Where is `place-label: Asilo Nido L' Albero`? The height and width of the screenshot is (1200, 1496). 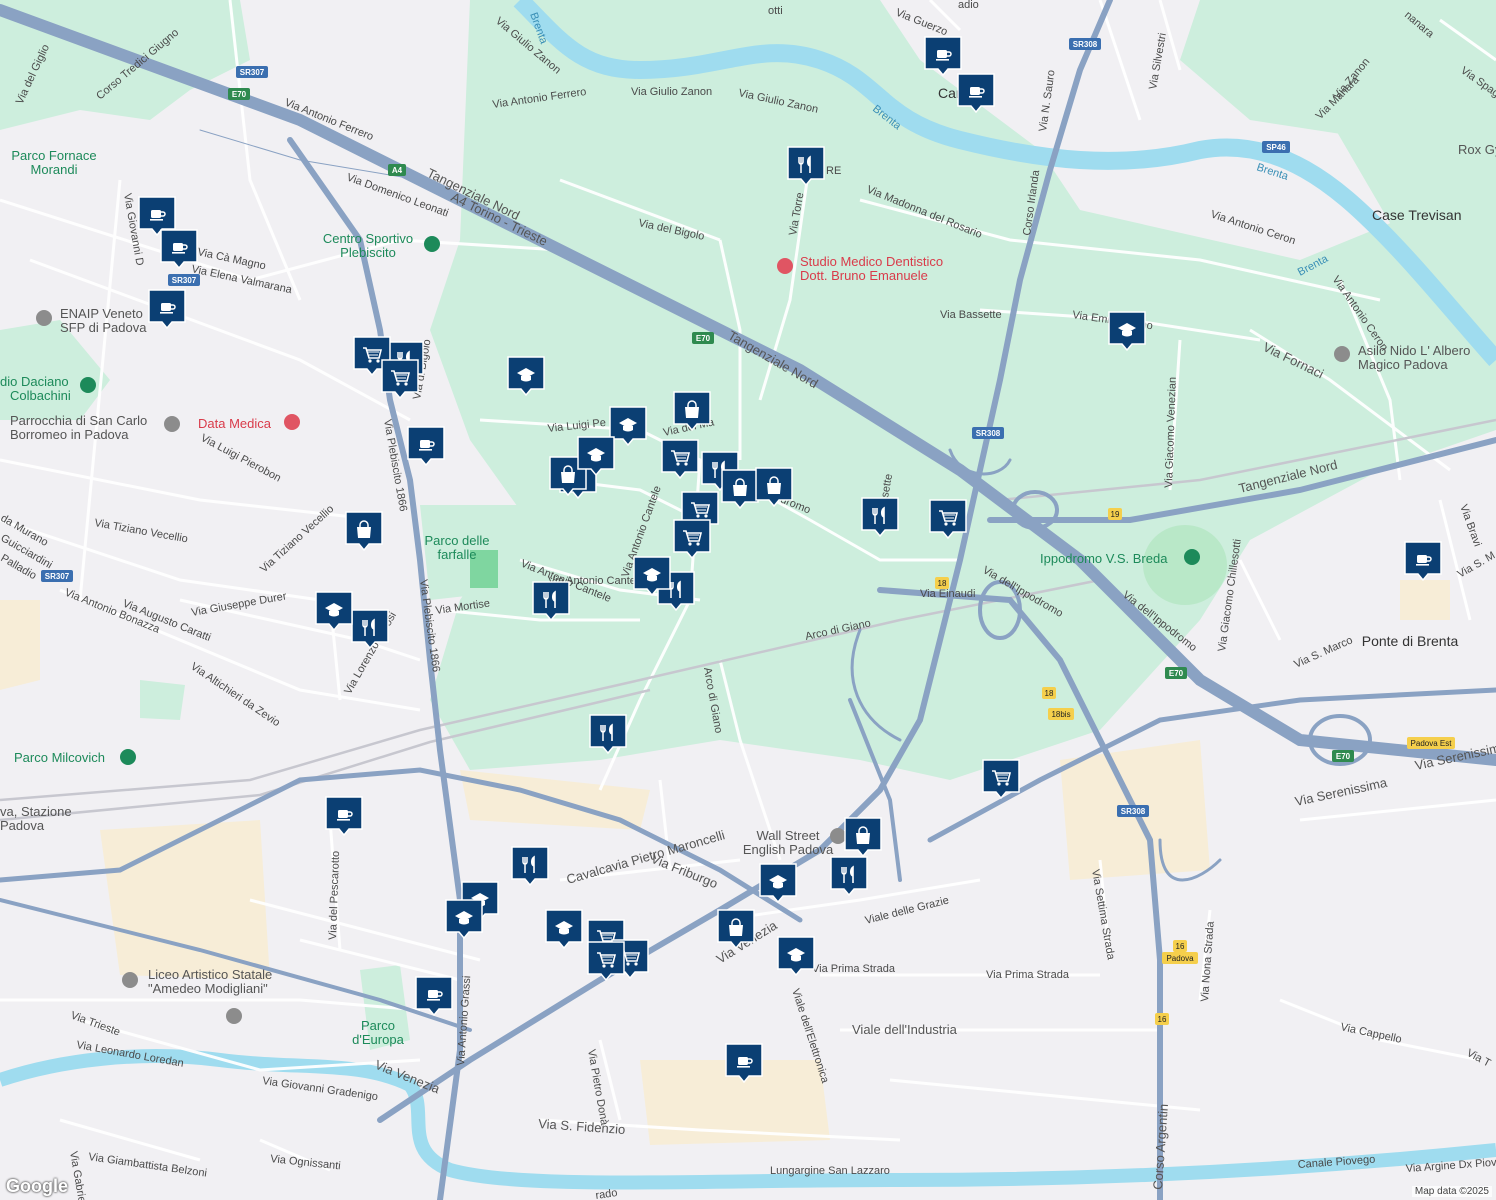 place-label: Asilo Nido L' Albero is located at coordinates (1414, 350).